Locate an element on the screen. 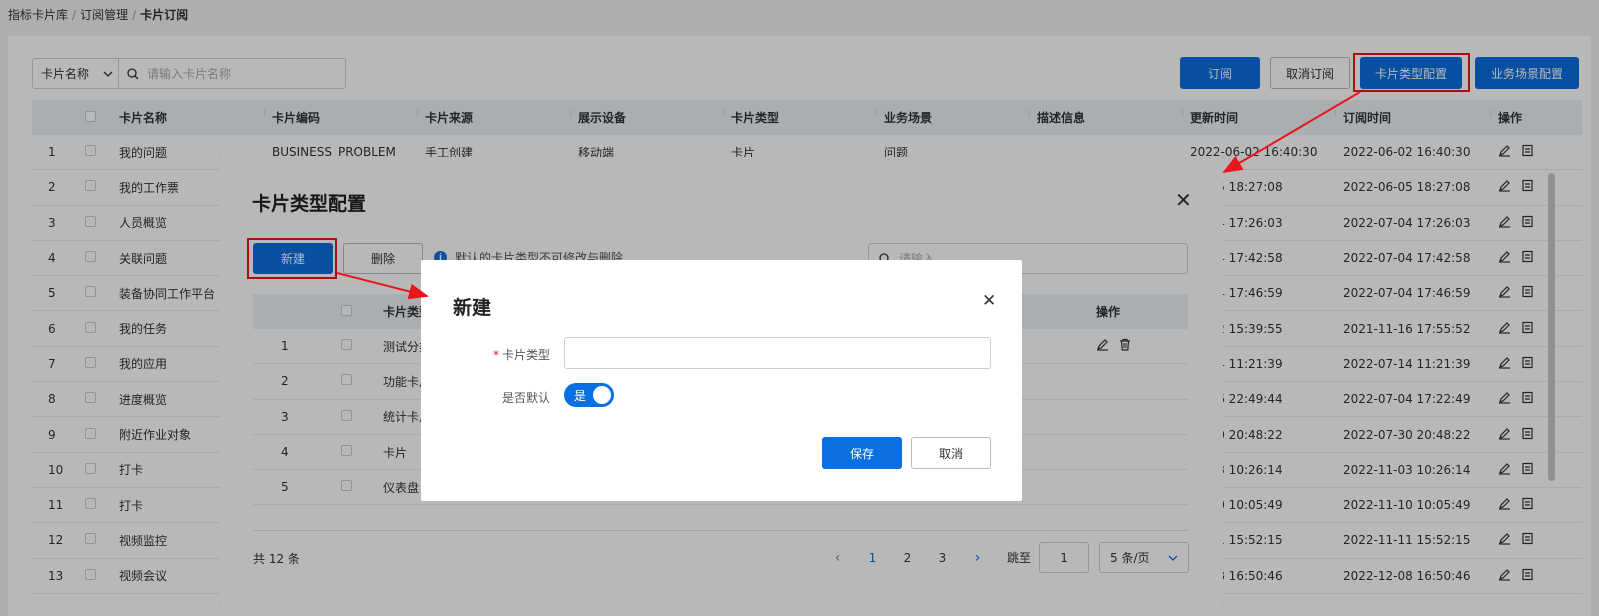  new-card-type-modal: 新建 ✕ * 卡片类型 是否默认 是 保存 取消 is located at coordinates (721, 380).